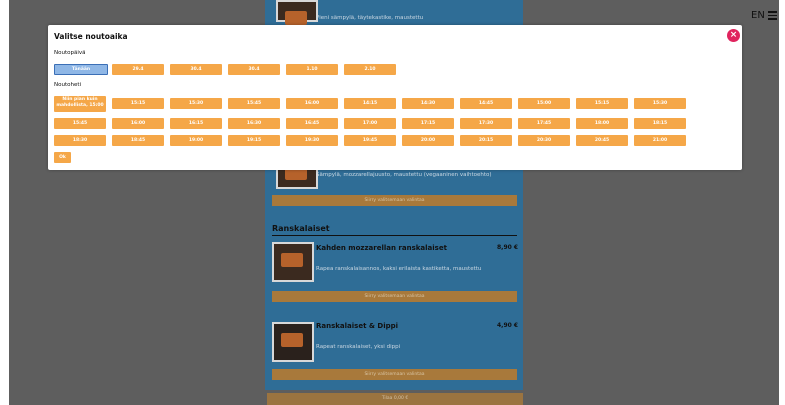 Image resolution: width=785 pixels, height=405 pixels. Describe the element at coordinates (394, 230) in the screenshot. I see `section-title: Ranskalaiset` at that location.